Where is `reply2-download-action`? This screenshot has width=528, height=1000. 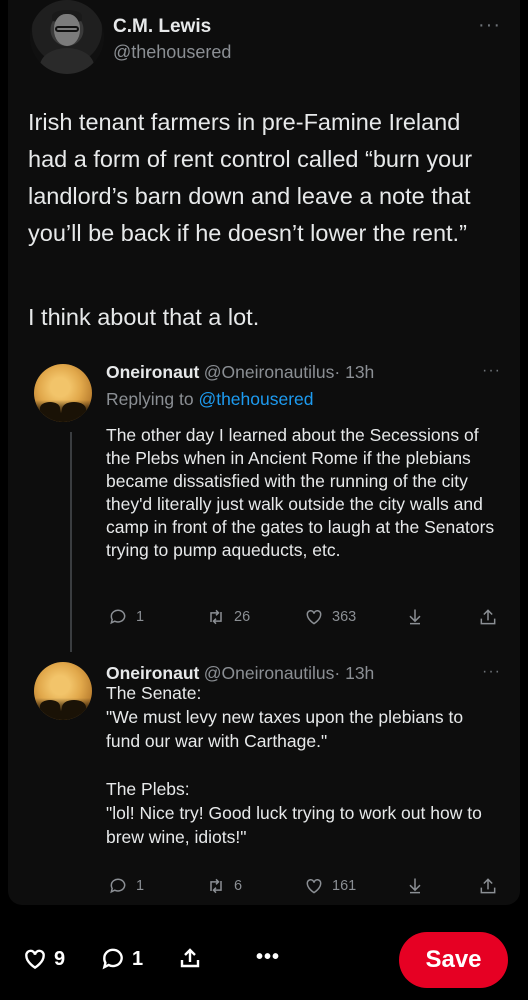
reply2-download-action is located at coordinates (415, 886).